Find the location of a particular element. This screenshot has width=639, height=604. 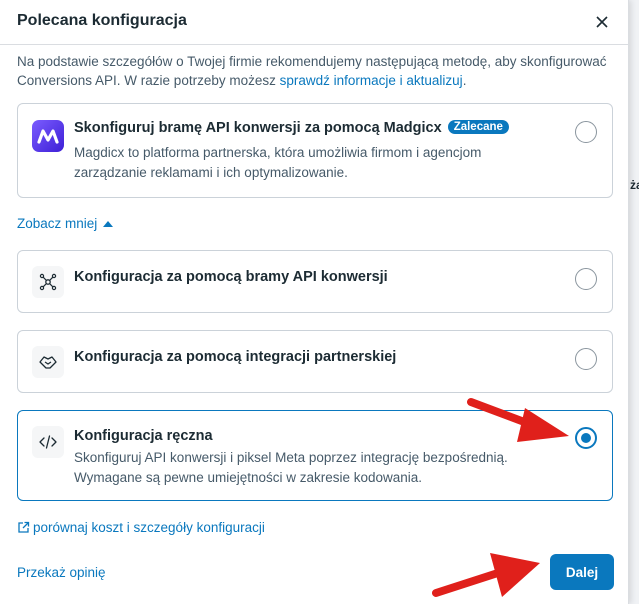

header-divider is located at coordinates (314, 44).